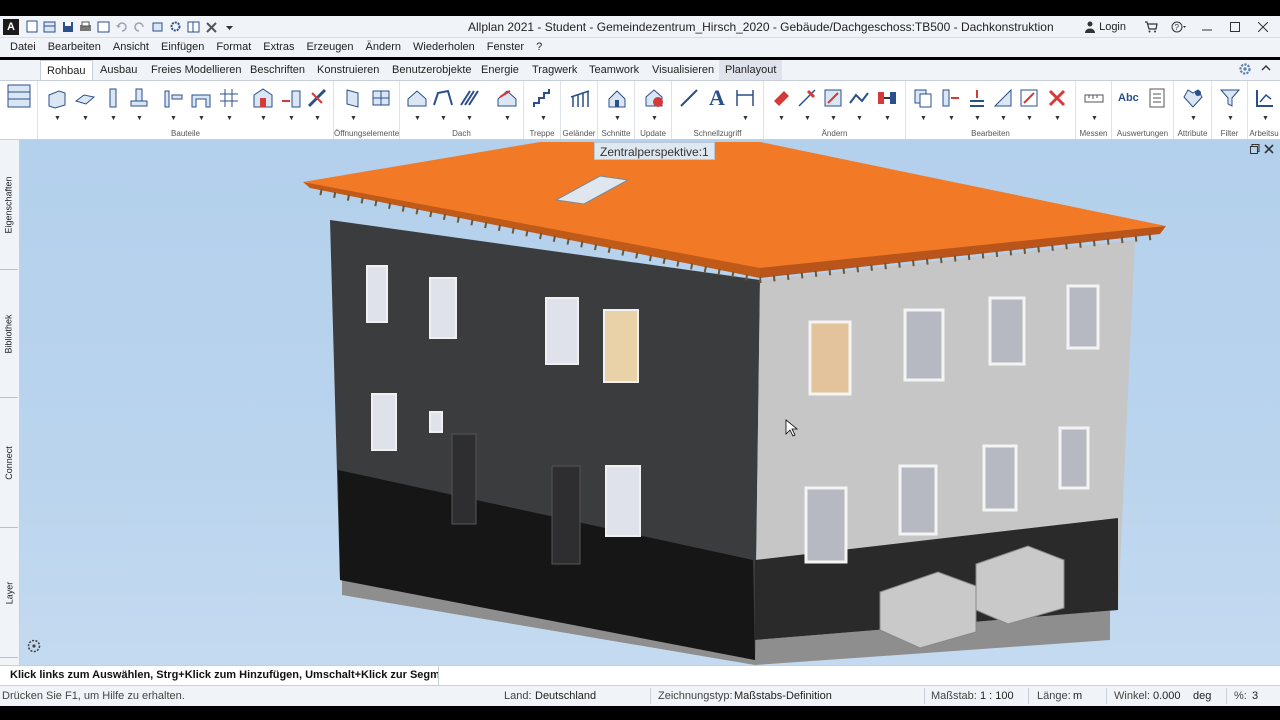 The width and height of the screenshot is (1280, 720). What do you see at coordinates (383, 47) in the screenshot?
I see `menu-aendern: Ändern` at bounding box center [383, 47].